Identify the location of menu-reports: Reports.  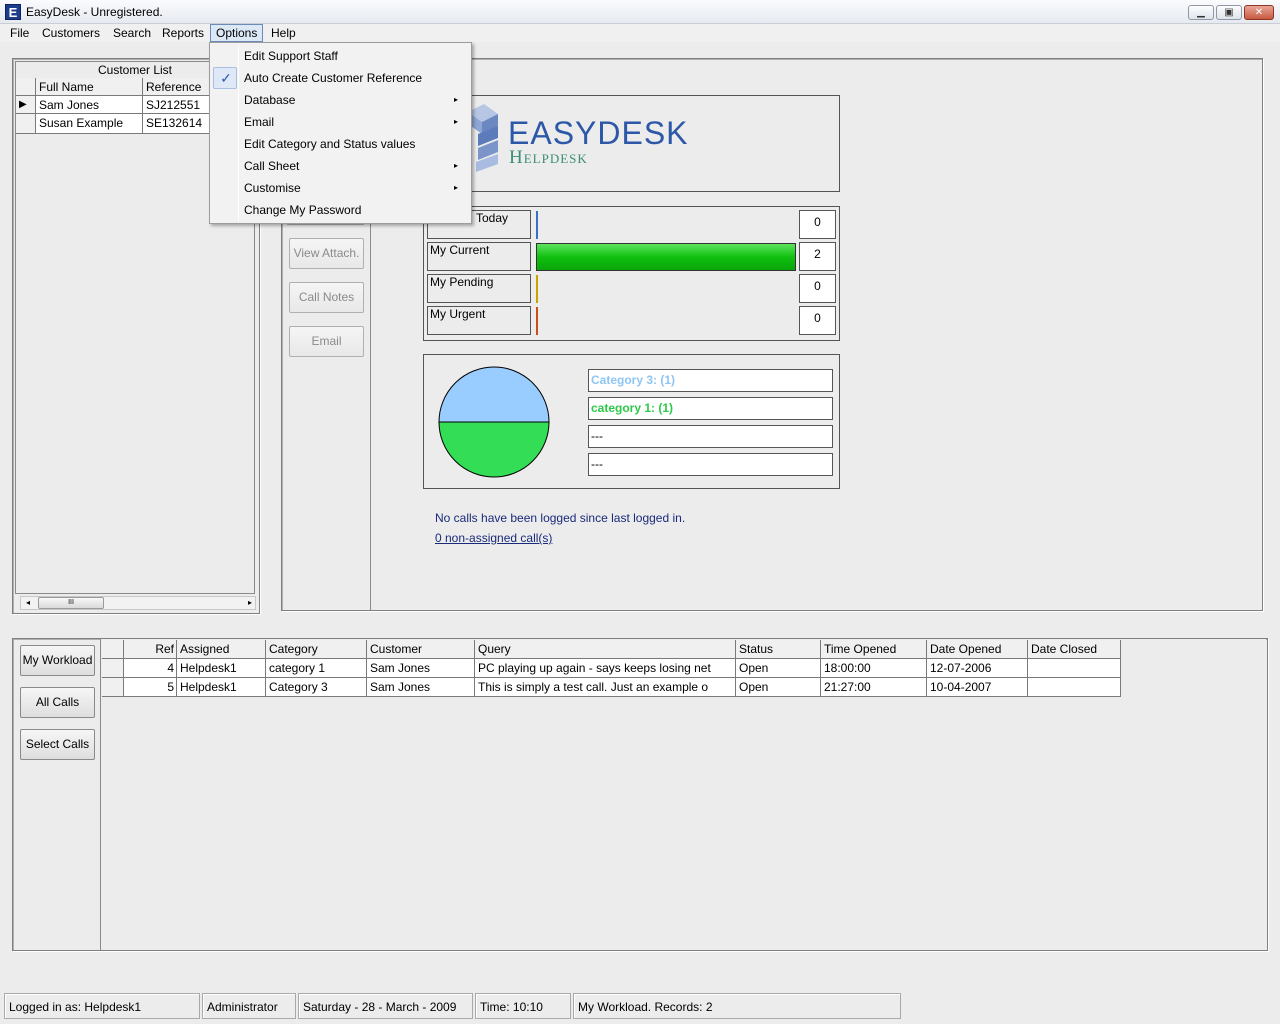
(183, 33).